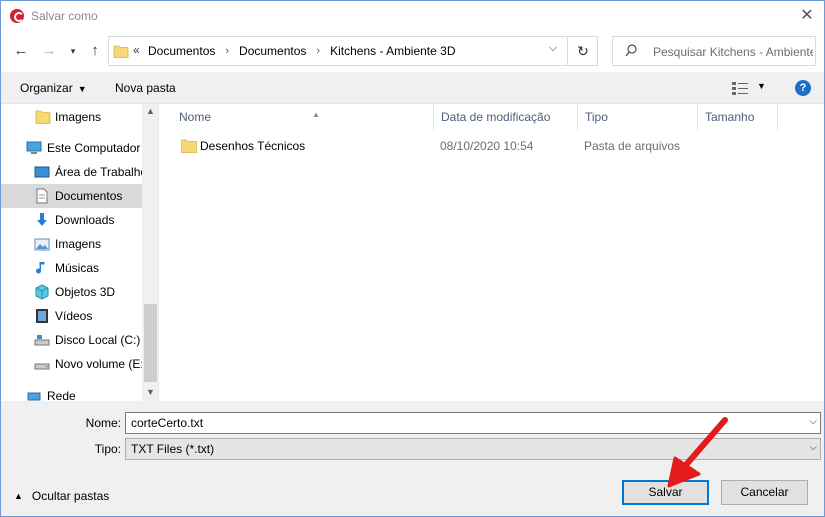 This screenshot has width=825, height=517. Describe the element at coordinates (136, 50) in the screenshot. I see `breadcrumb-overflow-icon: «` at that location.